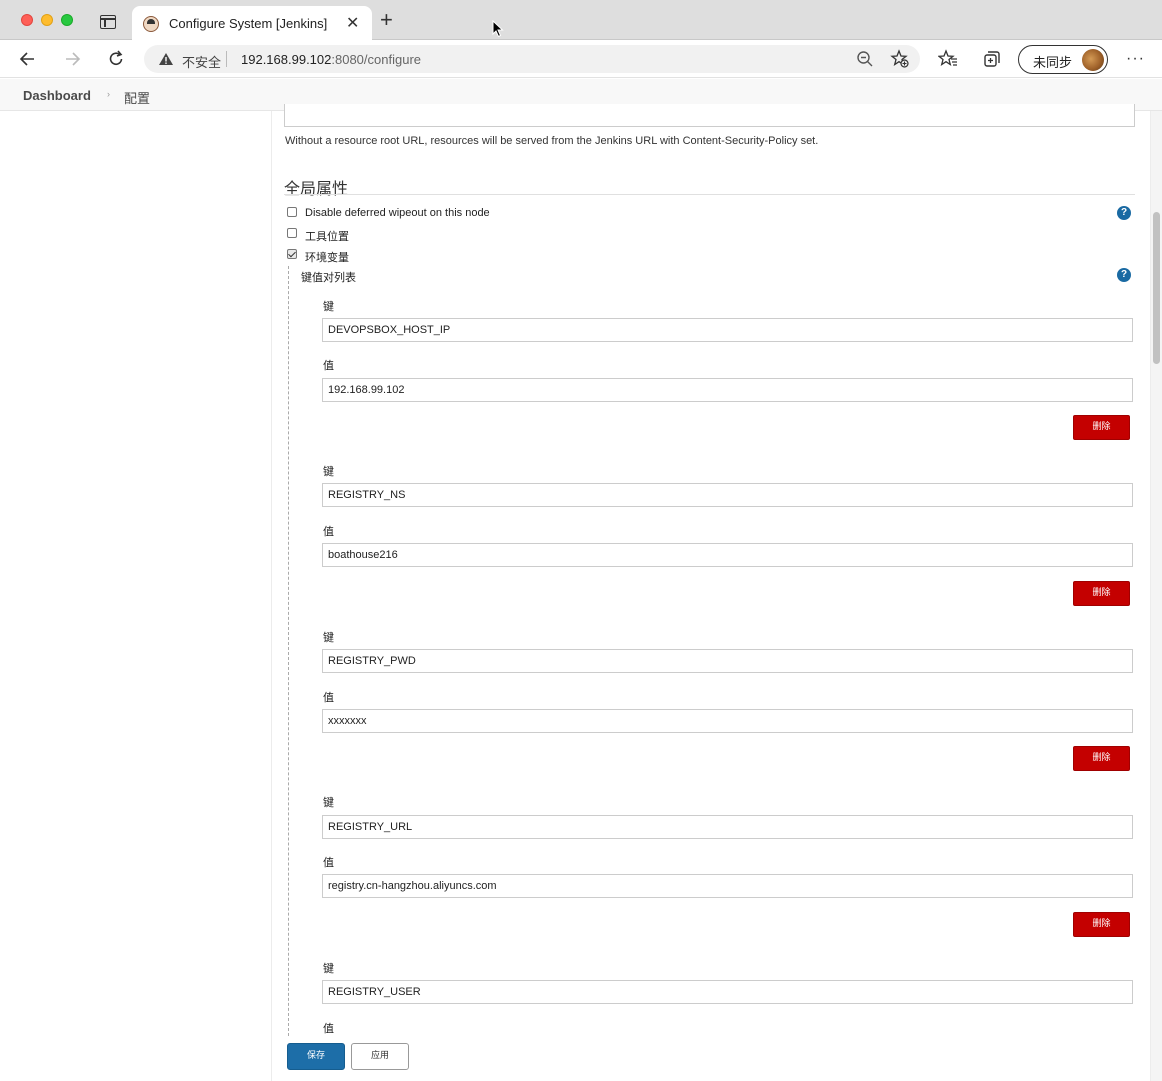  What do you see at coordinates (386, 20) in the screenshot?
I see `new-tab-button: +` at bounding box center [386, 20].